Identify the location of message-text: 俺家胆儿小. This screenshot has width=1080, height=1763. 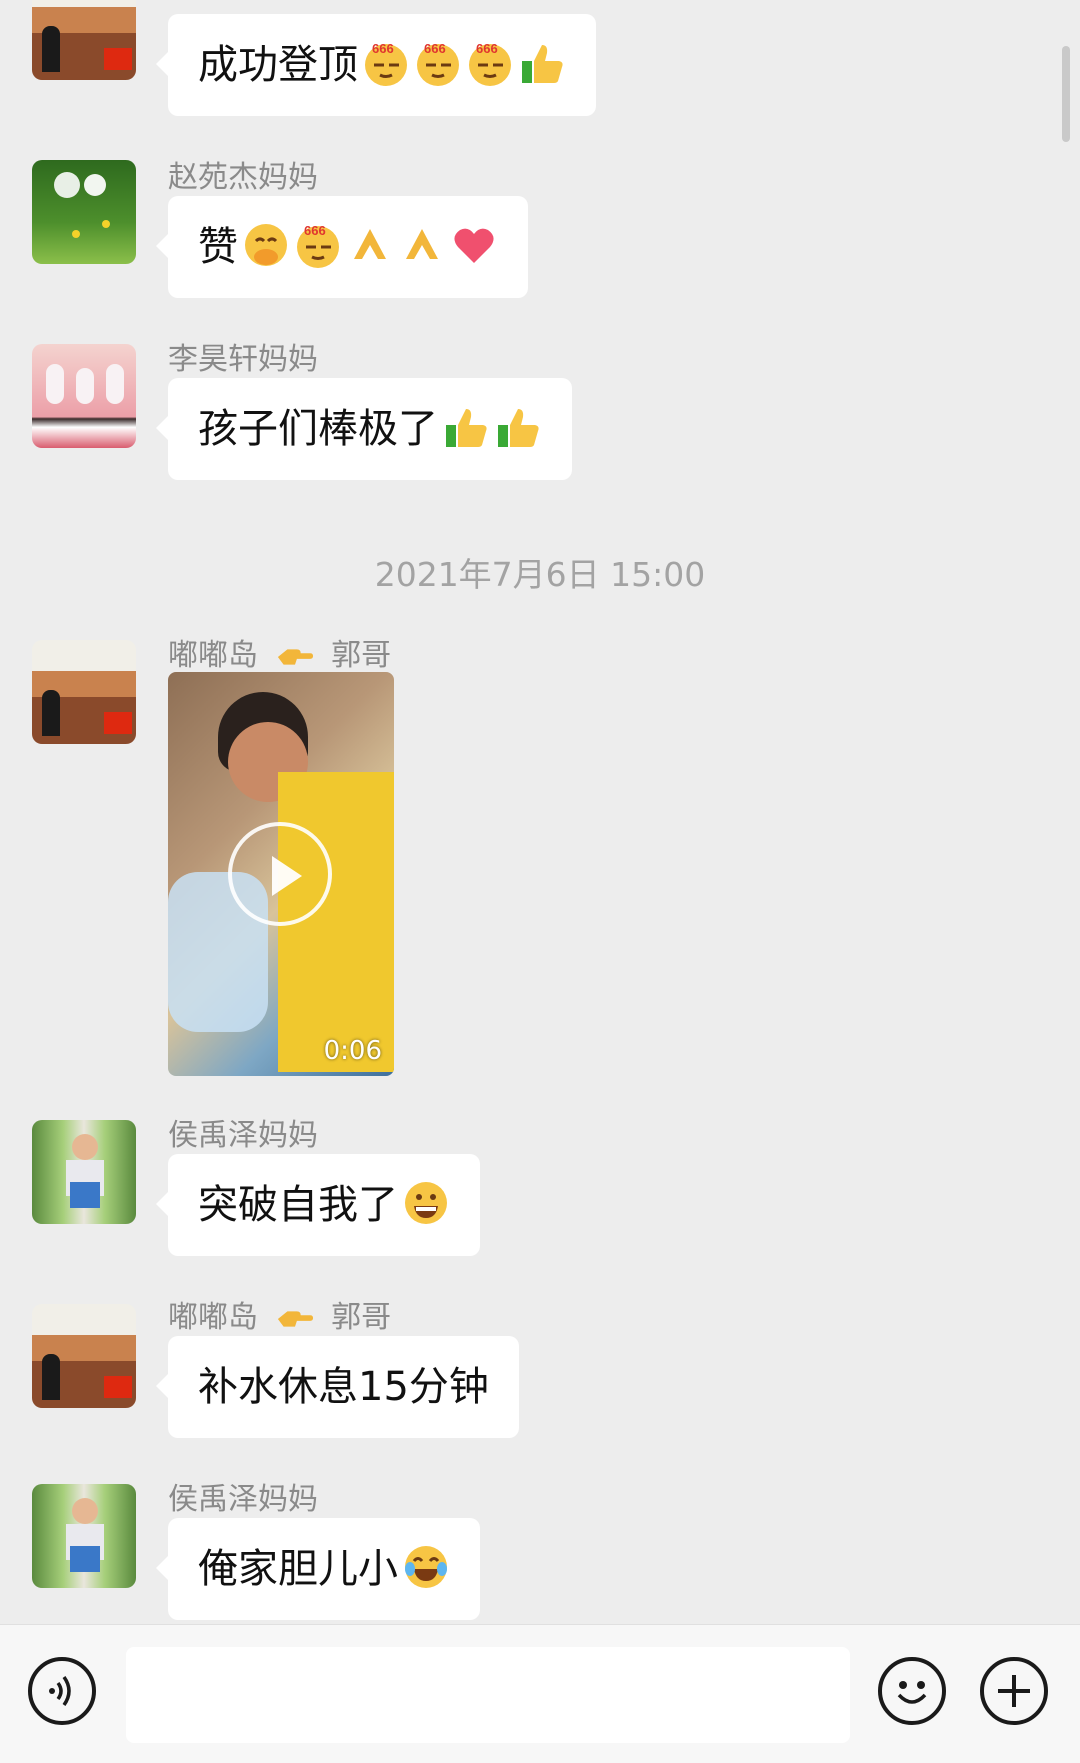
(298, 1569).